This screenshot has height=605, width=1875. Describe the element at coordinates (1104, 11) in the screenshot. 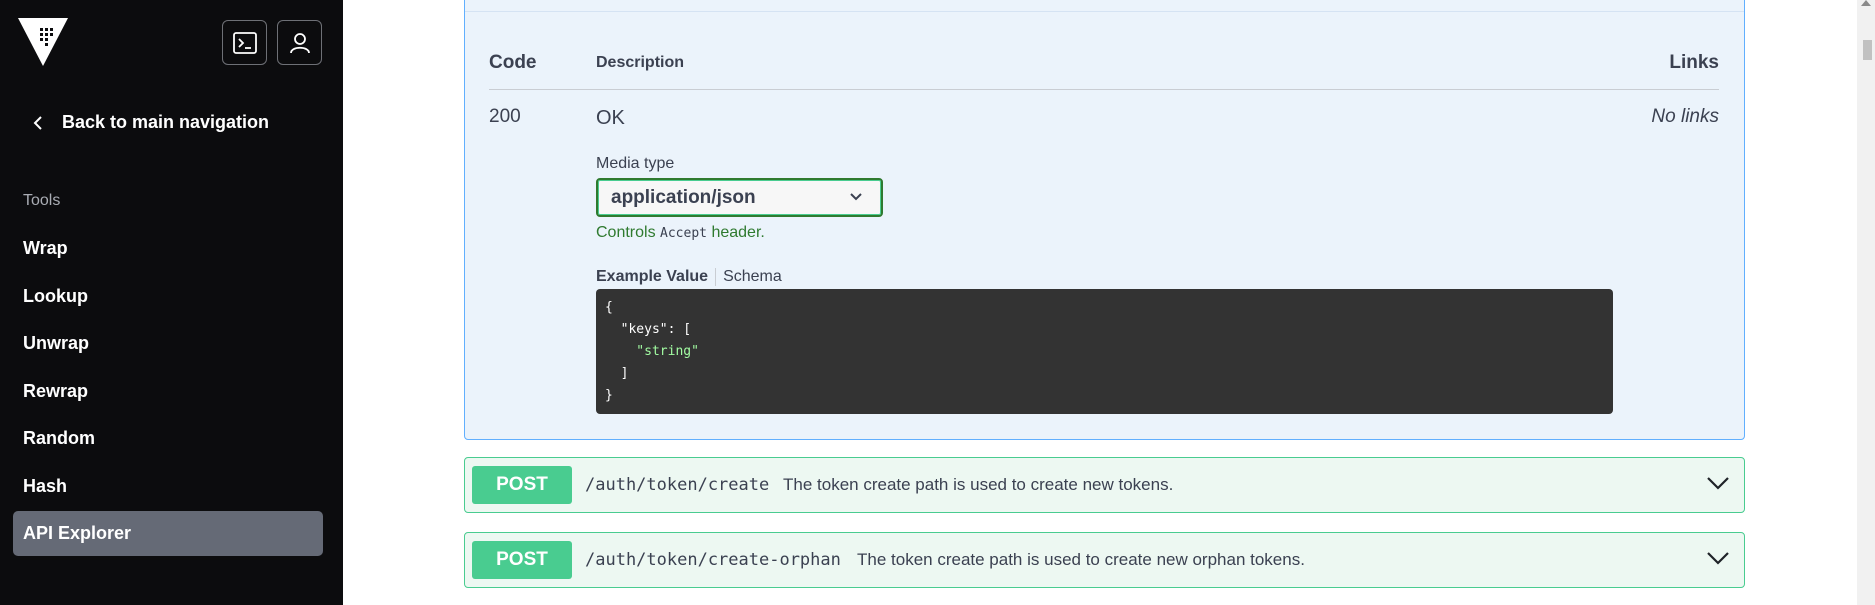

I see `panel-divider` at that location.